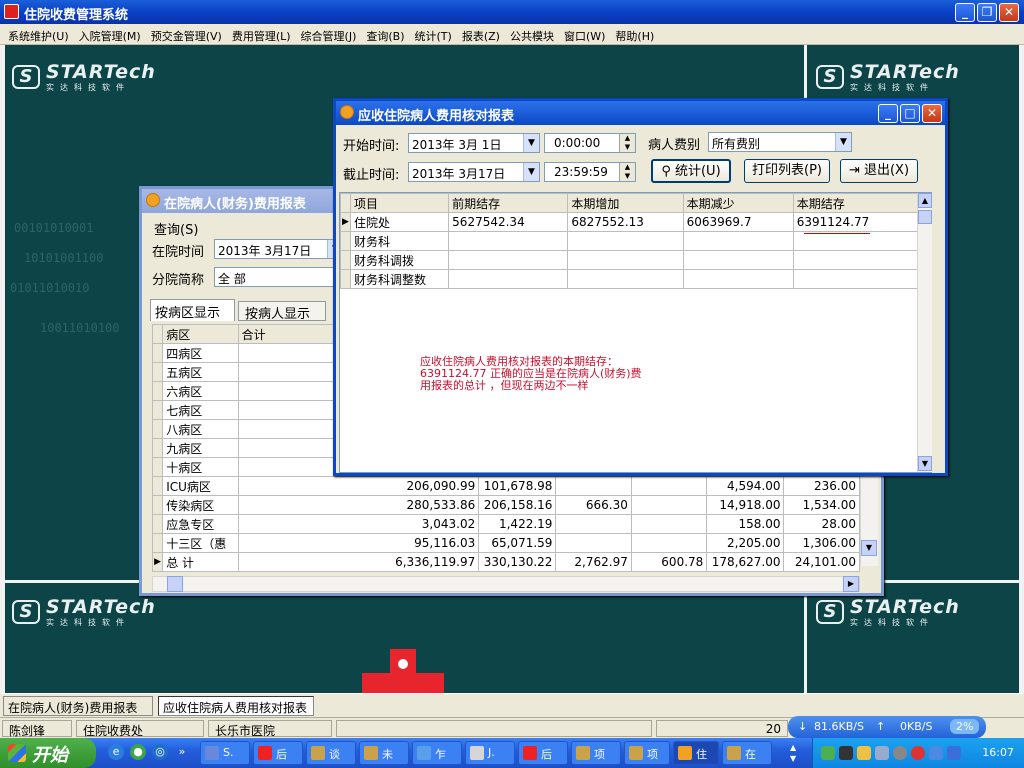 Image resolution: width=1024 pixels, height=768 pixels. I want to click on monitor-icon, so click(846, 753).